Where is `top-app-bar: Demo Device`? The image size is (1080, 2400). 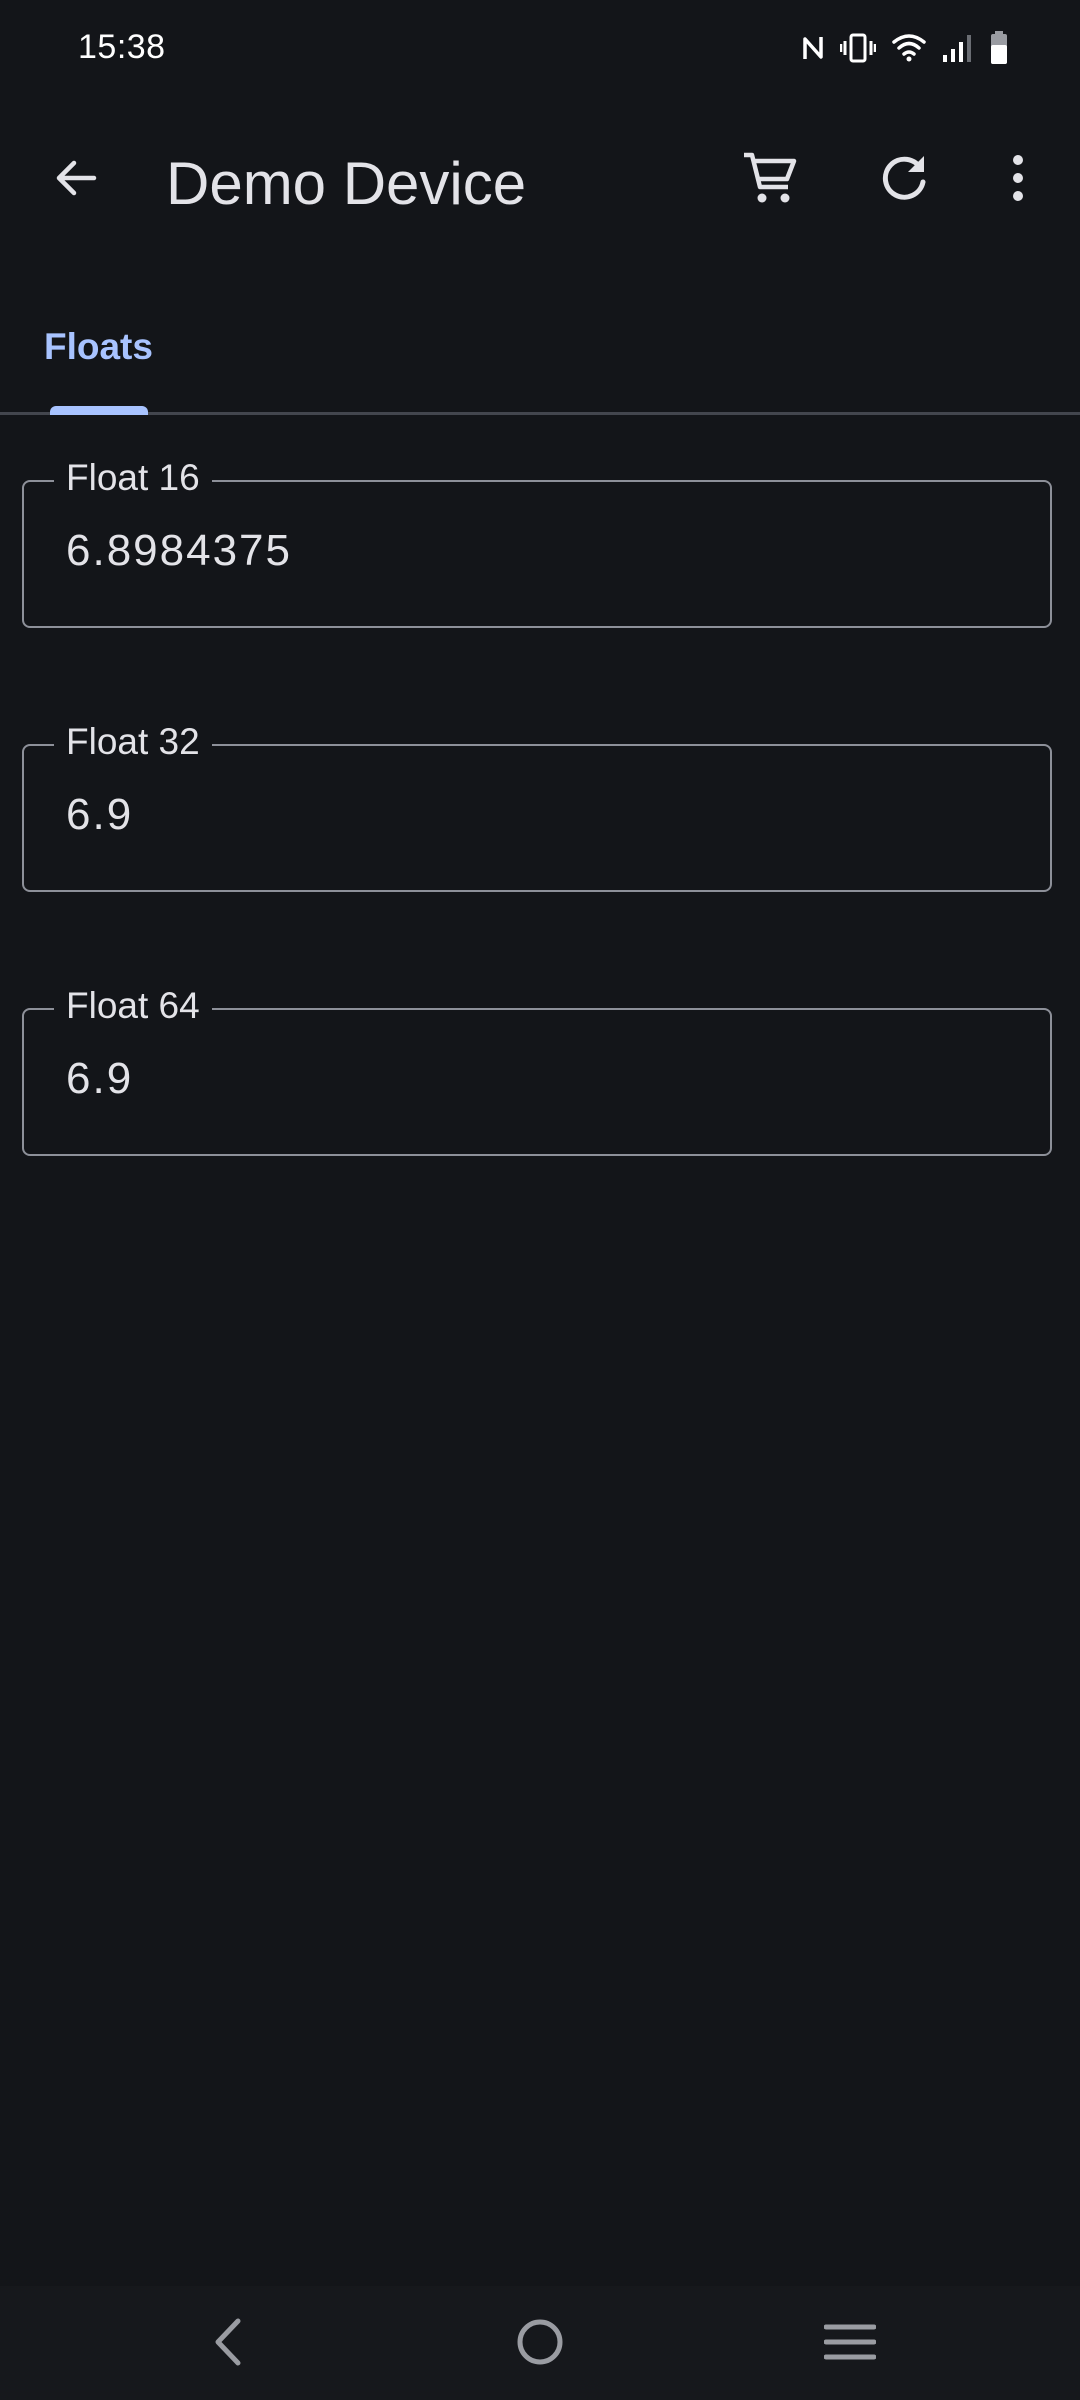 top-app-bar: Demo Device is located at coordinates (540, 184).